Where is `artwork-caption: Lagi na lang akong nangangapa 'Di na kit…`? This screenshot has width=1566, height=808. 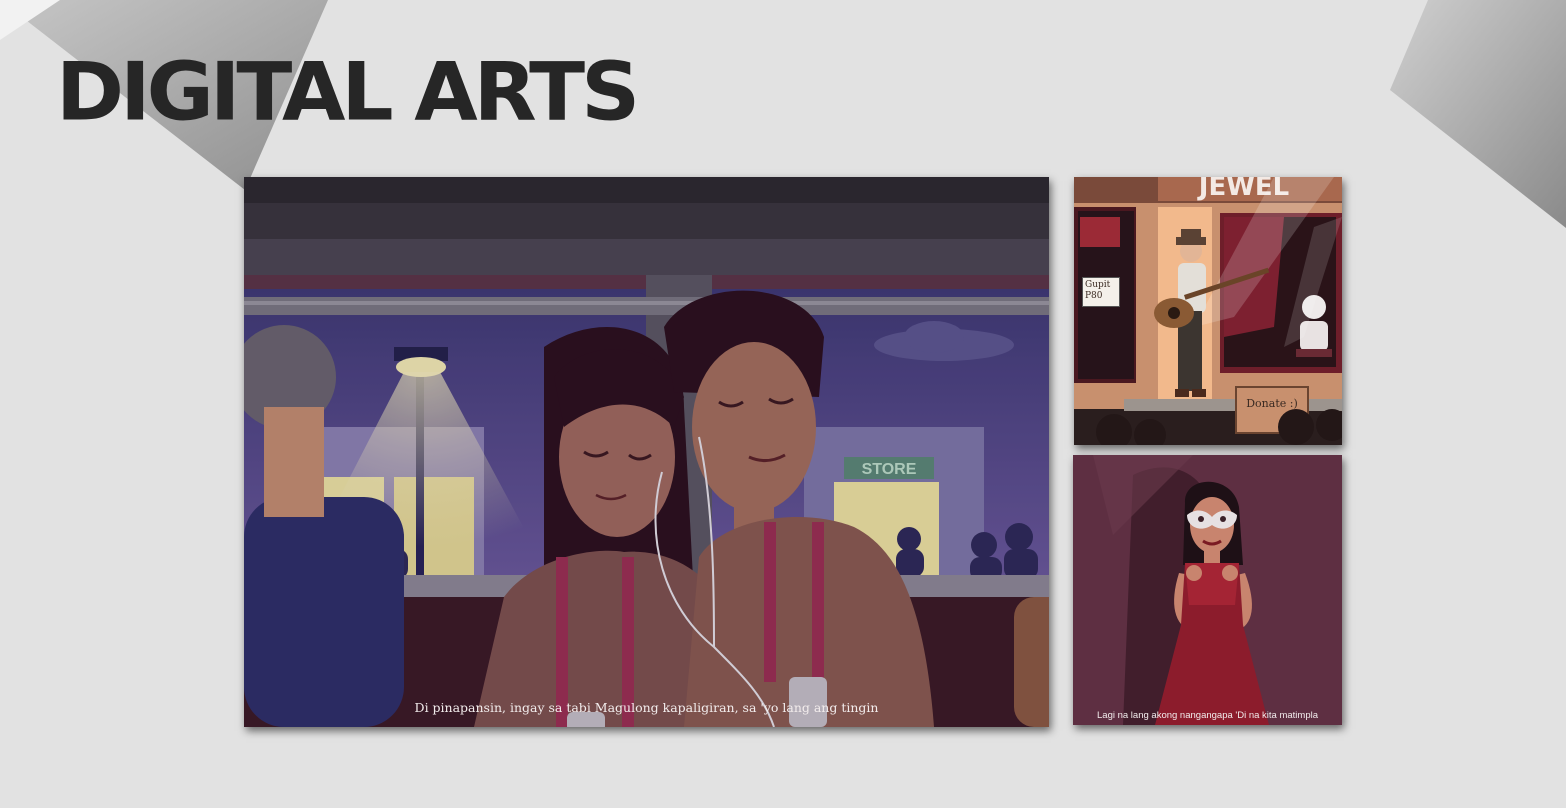 artwork-caption: Lagi na lang akong nangangapa 'Di na kit… is located at coordinates (1207, 715).